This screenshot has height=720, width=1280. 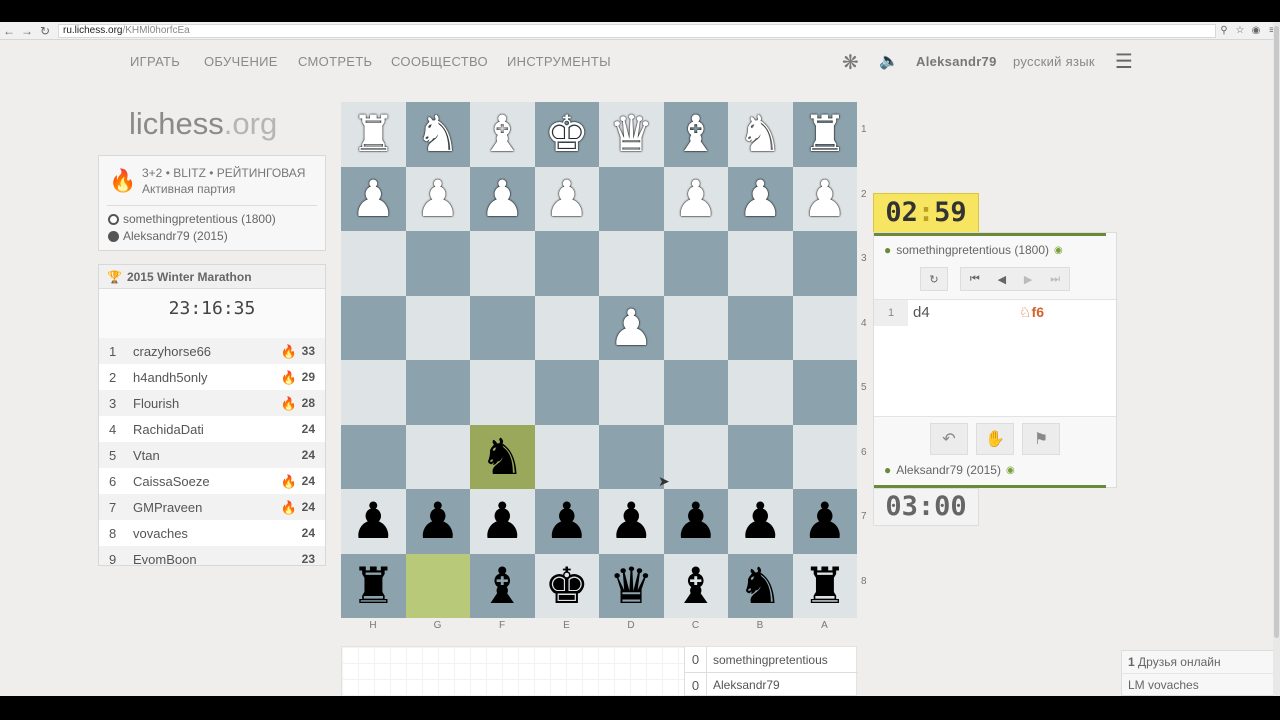 I want to click on black-rook-icon: ♜, so click(x=824, y=586).